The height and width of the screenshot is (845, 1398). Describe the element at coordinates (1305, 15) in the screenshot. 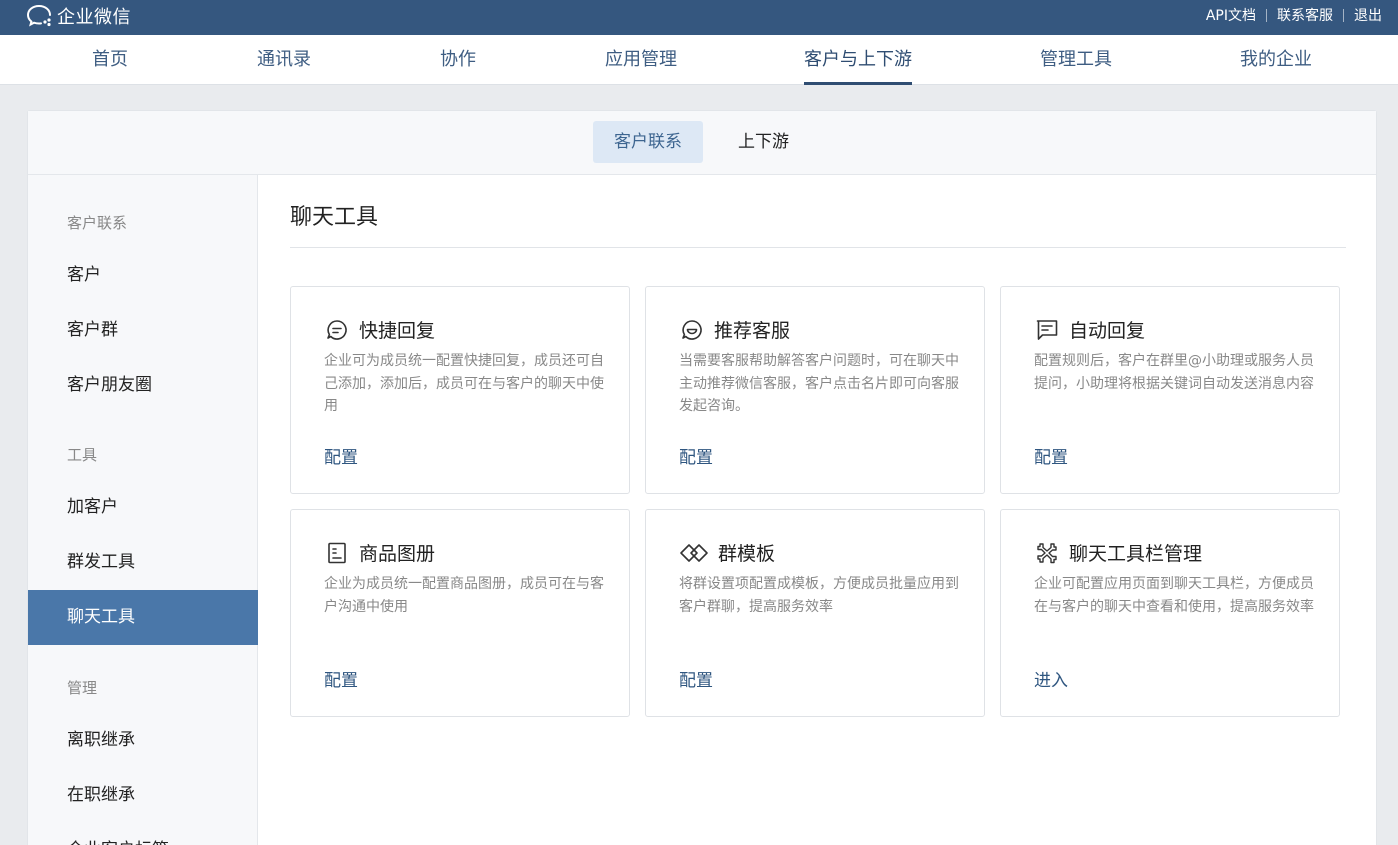

I see `customer-service-link: 联系客服` at that location.